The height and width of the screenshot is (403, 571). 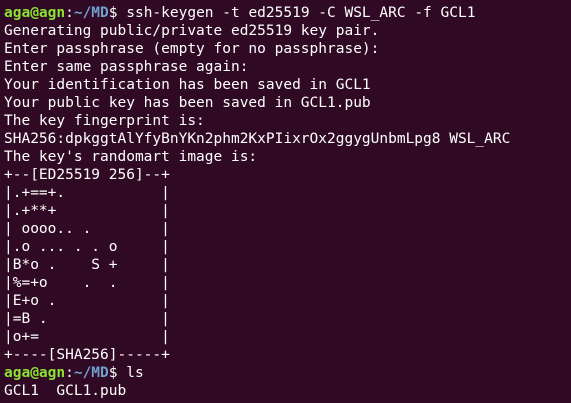 I want to click on randomart-line: |B*o . S + |, so click(x=87, y=265).